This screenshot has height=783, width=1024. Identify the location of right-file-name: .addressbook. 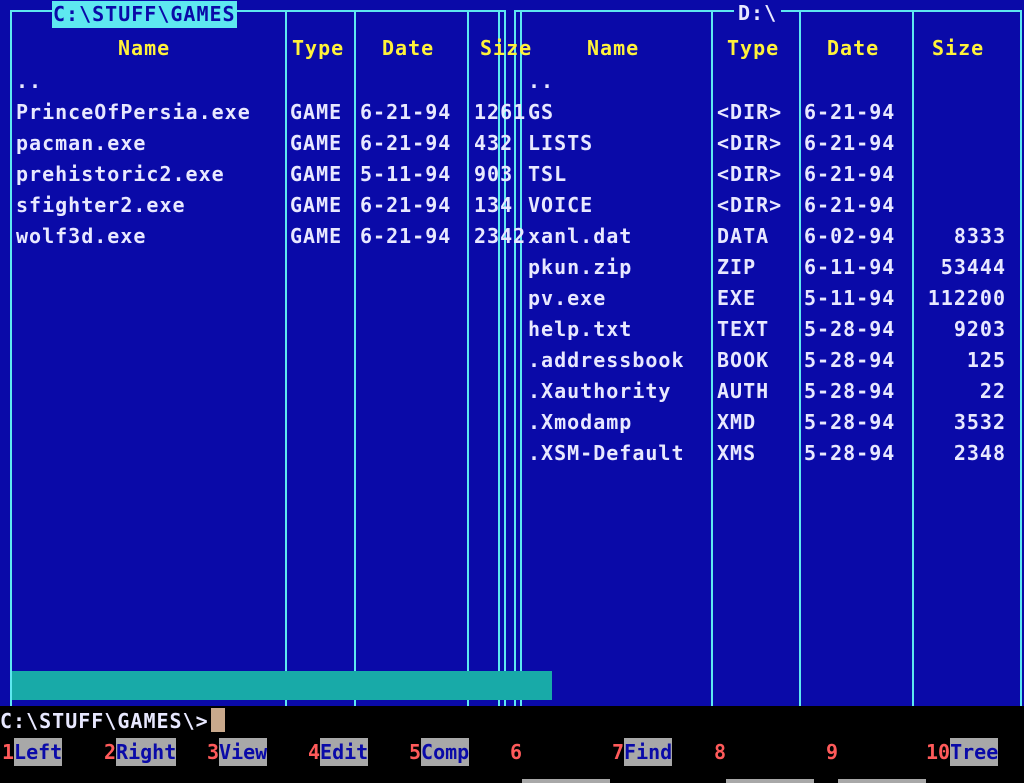
(606, 360).